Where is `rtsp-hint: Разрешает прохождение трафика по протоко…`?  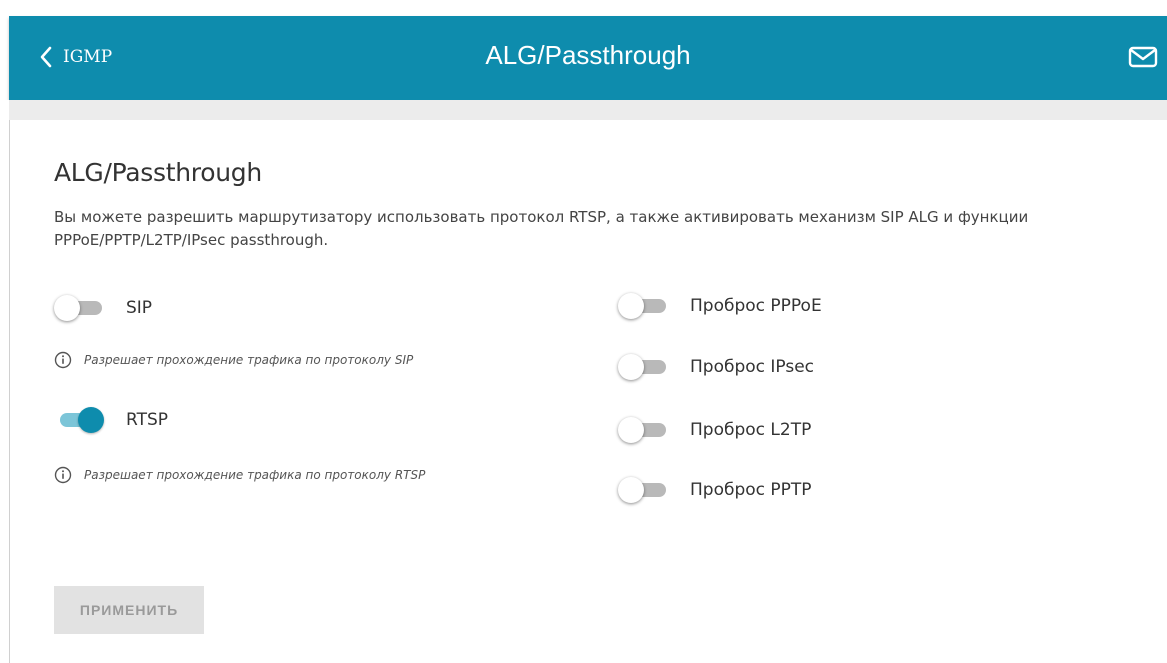
rtsp-hint: Разрешает прохождение трафика по протоко… is located at coordinates (239, 475).